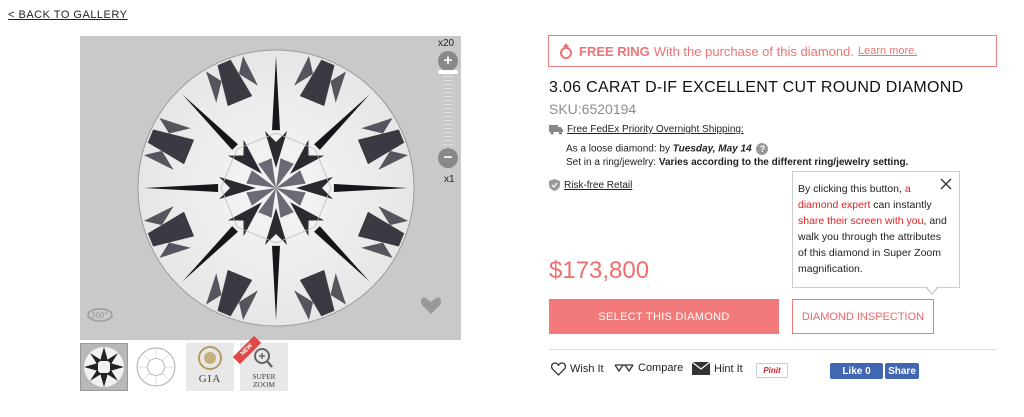 The height and width of the screenshot is (417, 1024). I want to click on thumbnail-diamond-outline, so click(156, 367).